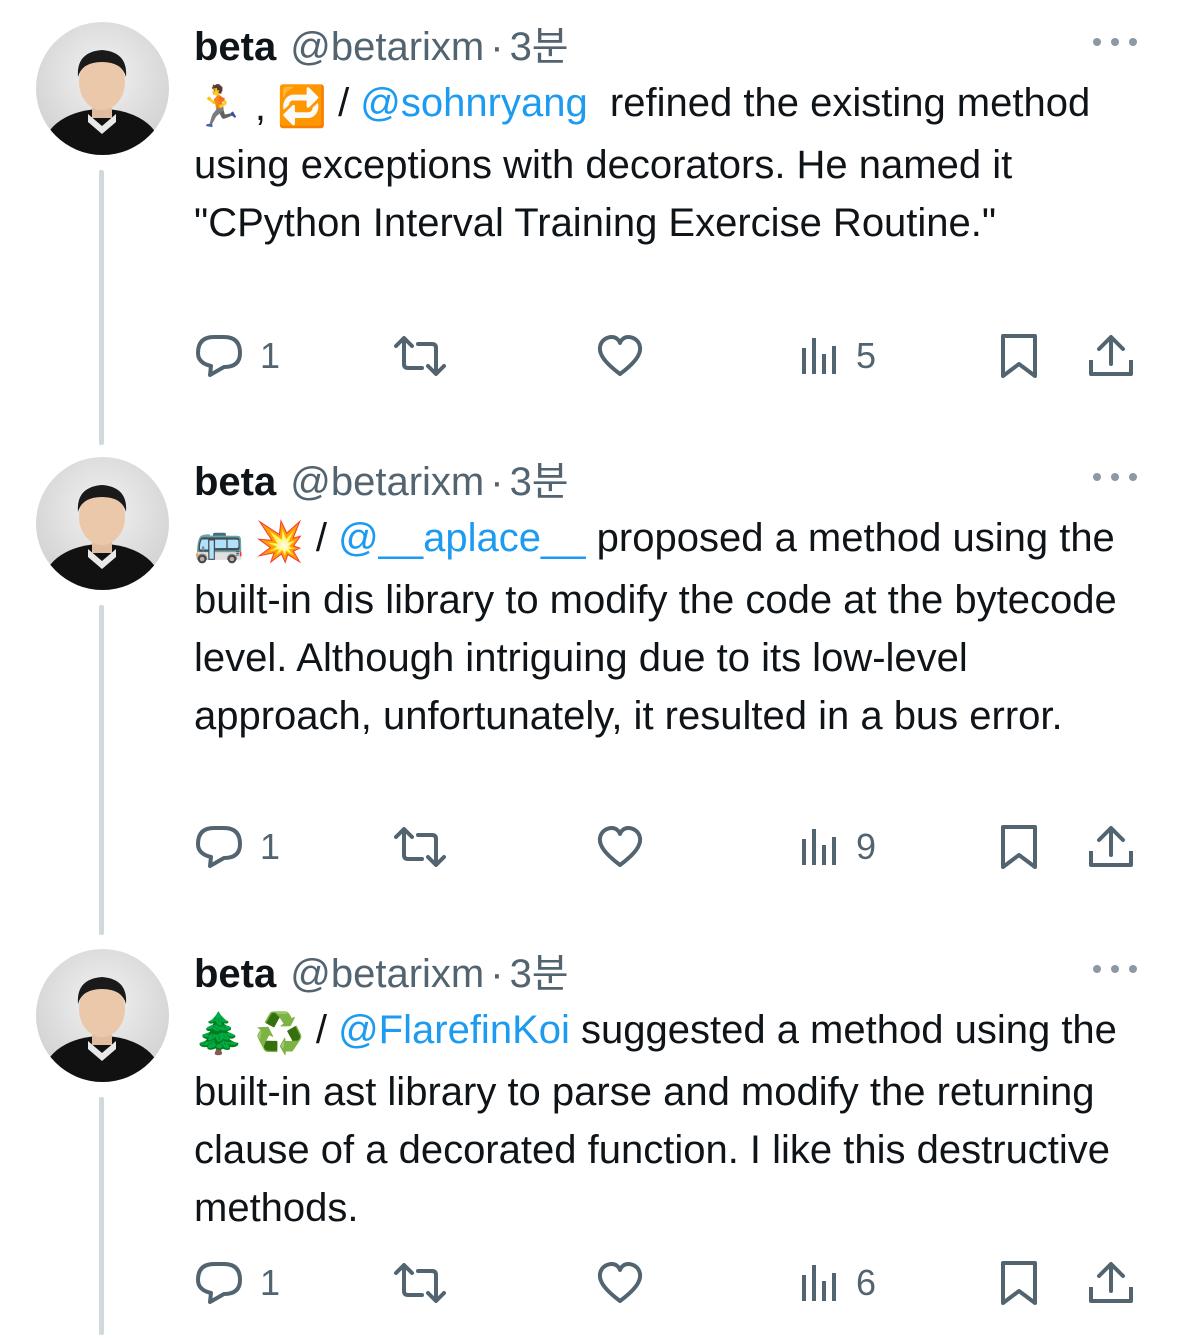  What do you see at coordinates (454, 1030) in the screenshot?
I see `mention-link: @FlarefinKoi` at bounding box center [454, 1030].